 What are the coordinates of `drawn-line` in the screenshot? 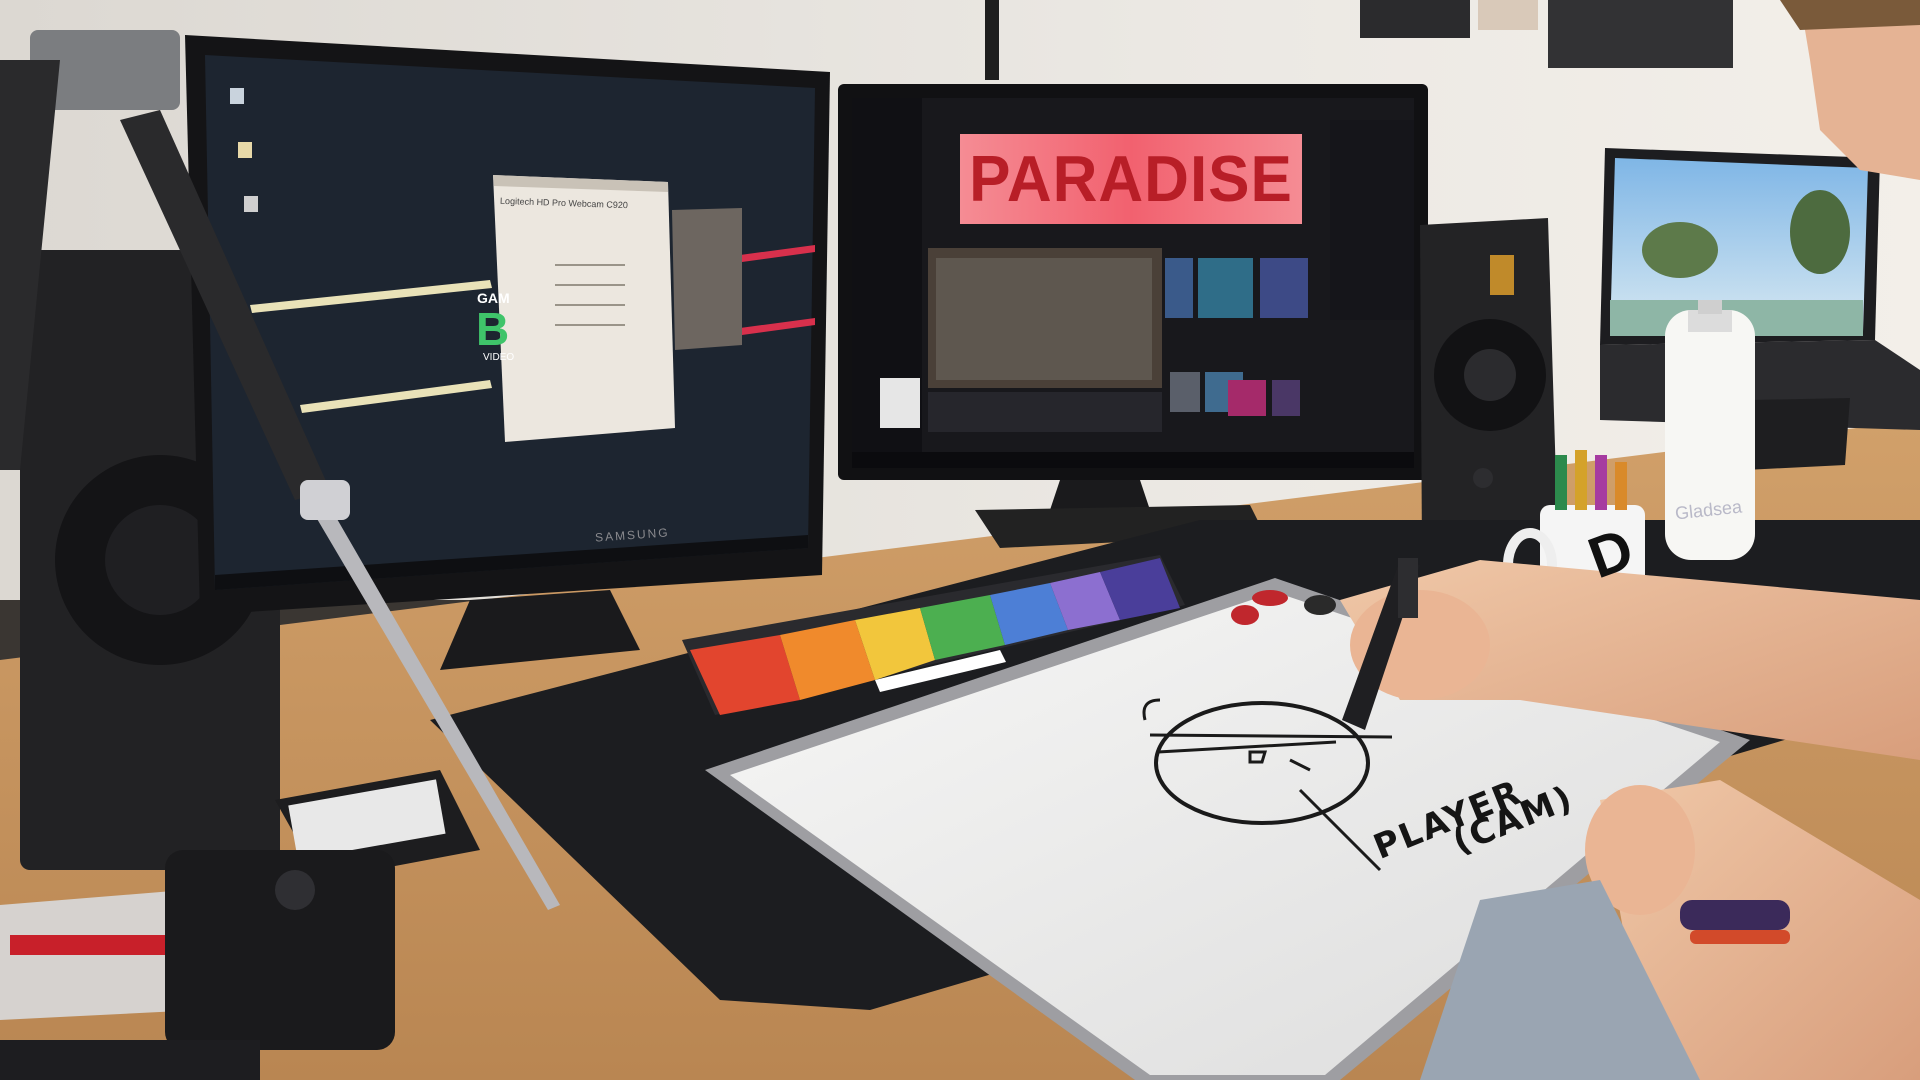 It's located at (1271, 736).